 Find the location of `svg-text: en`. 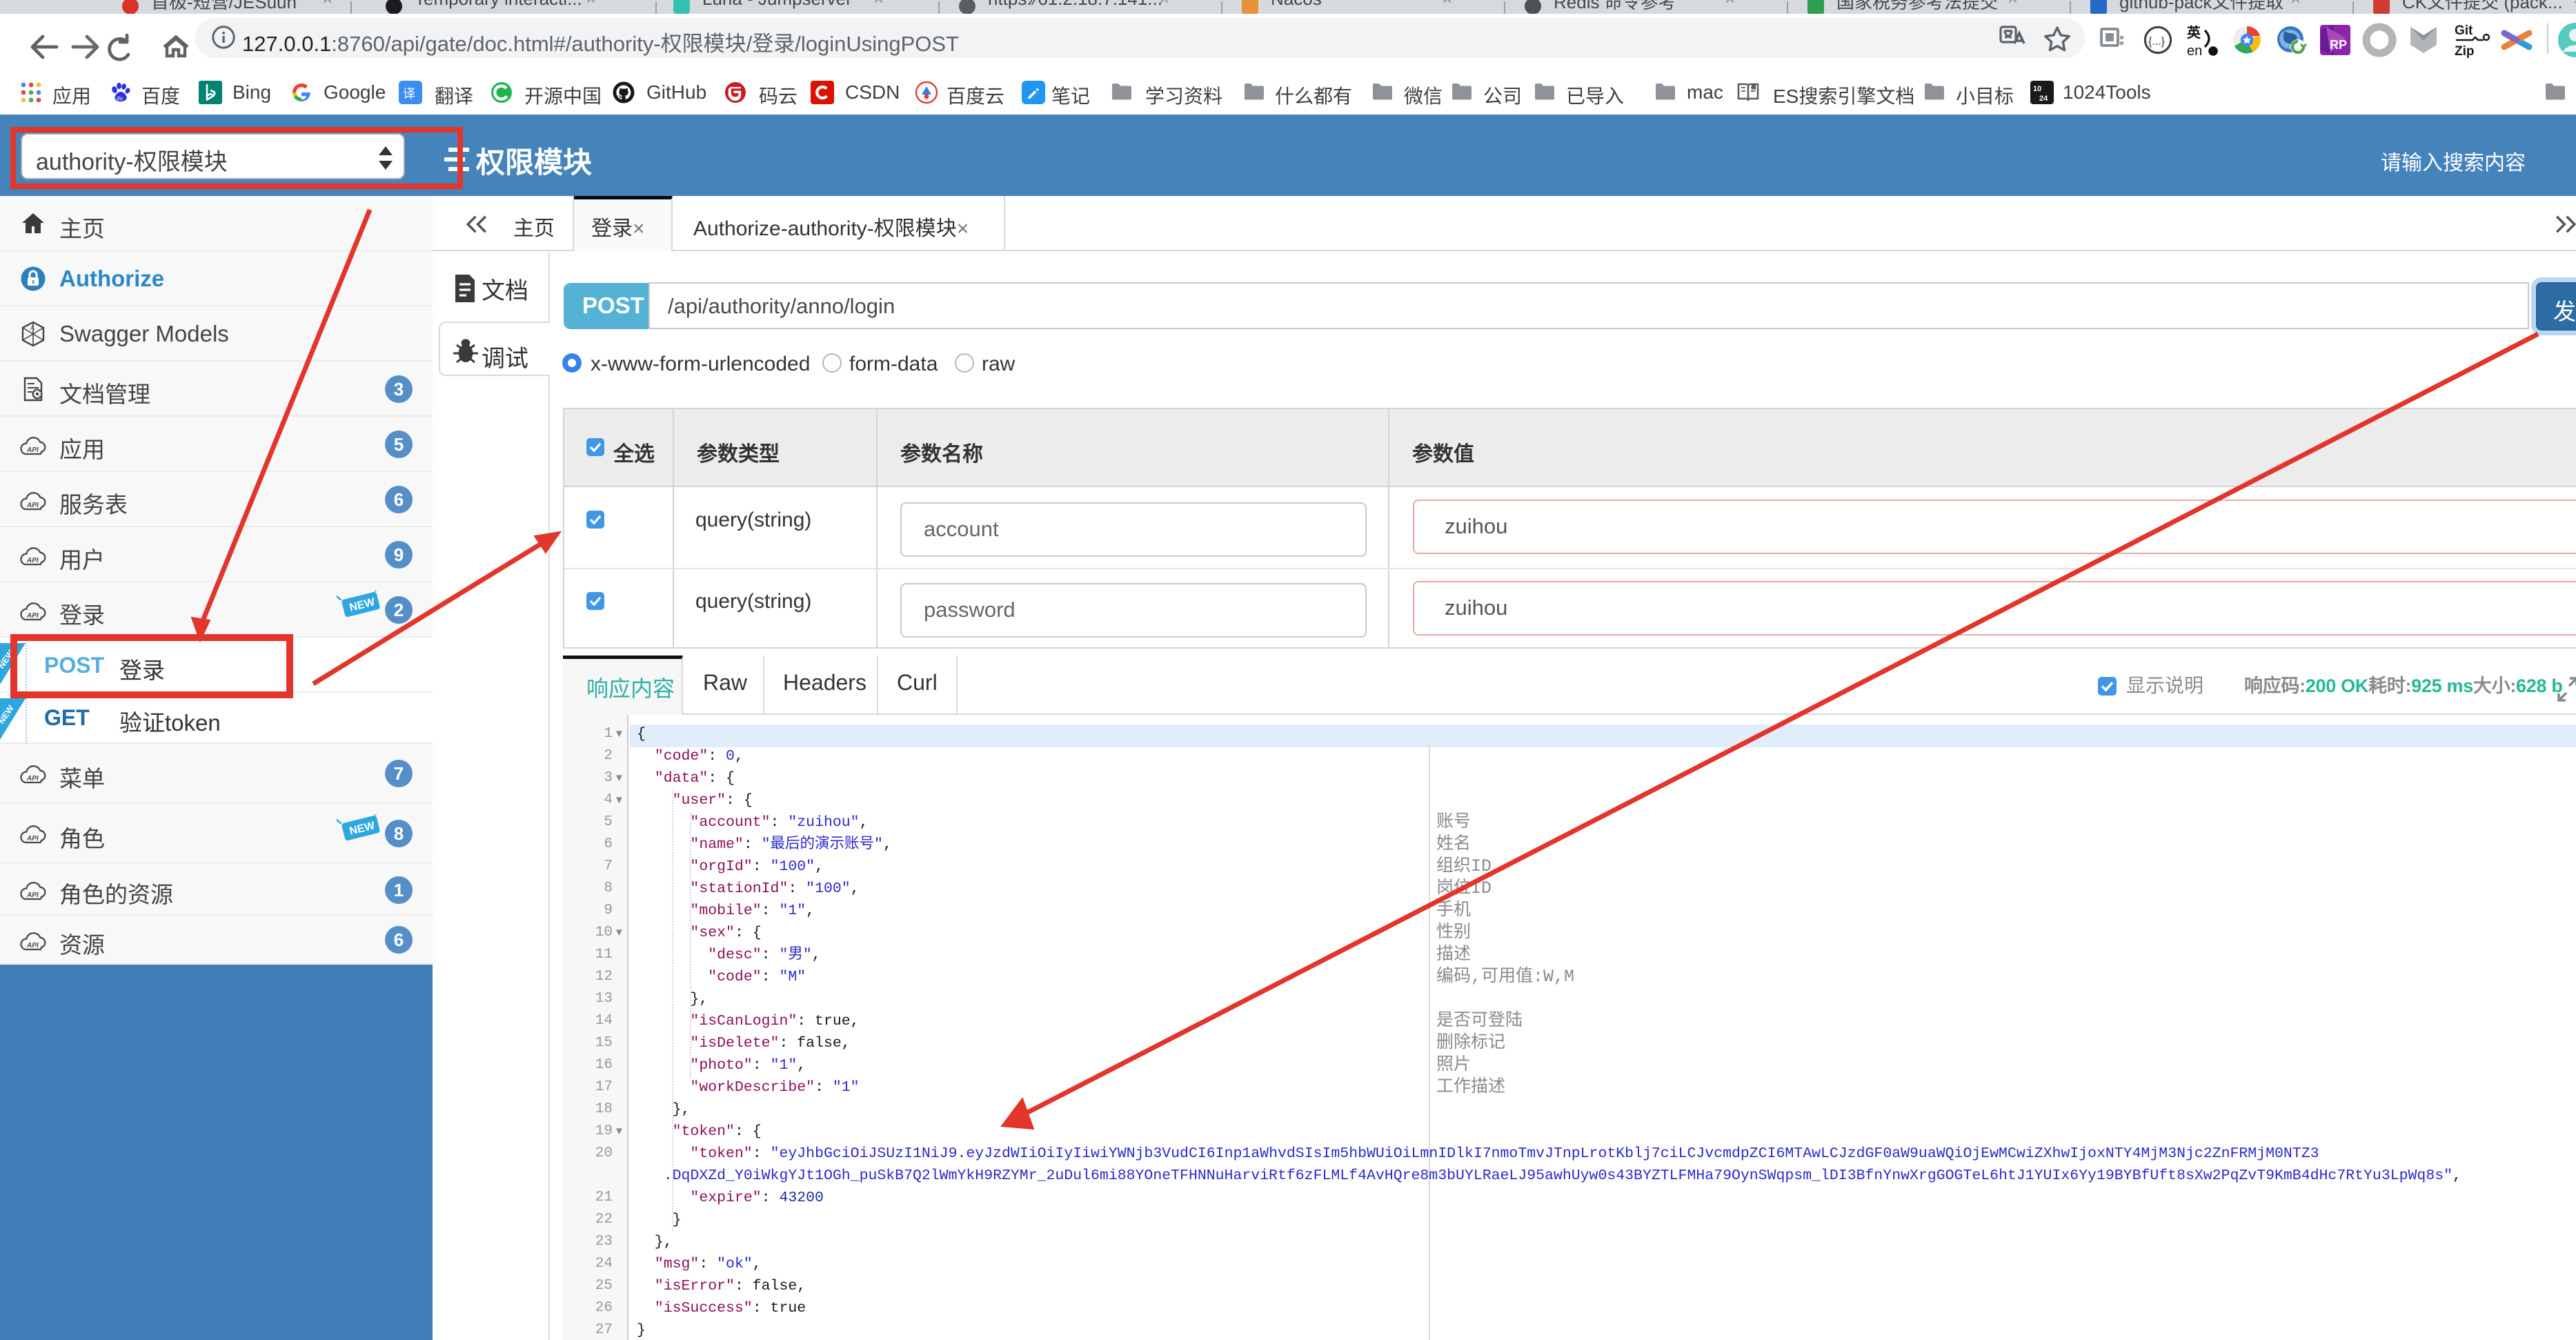

svg-text: en is located at coordinates (2194, 50).